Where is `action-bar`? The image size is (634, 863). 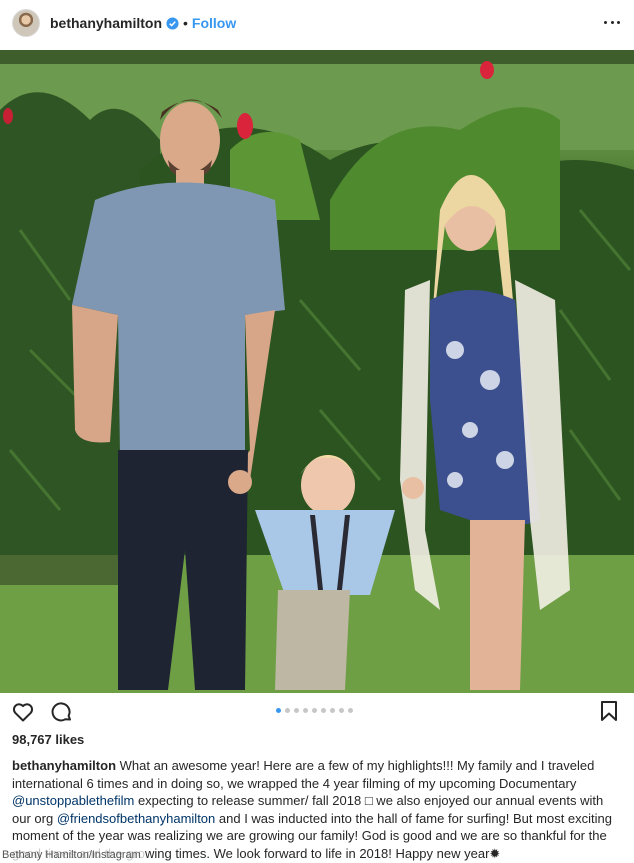 action-bar is located at coordinates (317, 713).